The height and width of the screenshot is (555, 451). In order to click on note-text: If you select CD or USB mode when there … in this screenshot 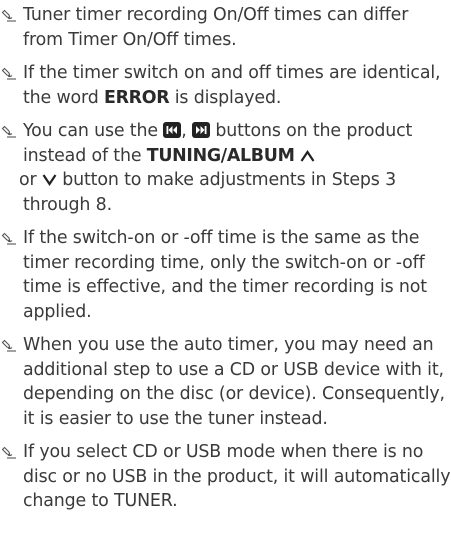, I will do `click(237, 476)`.